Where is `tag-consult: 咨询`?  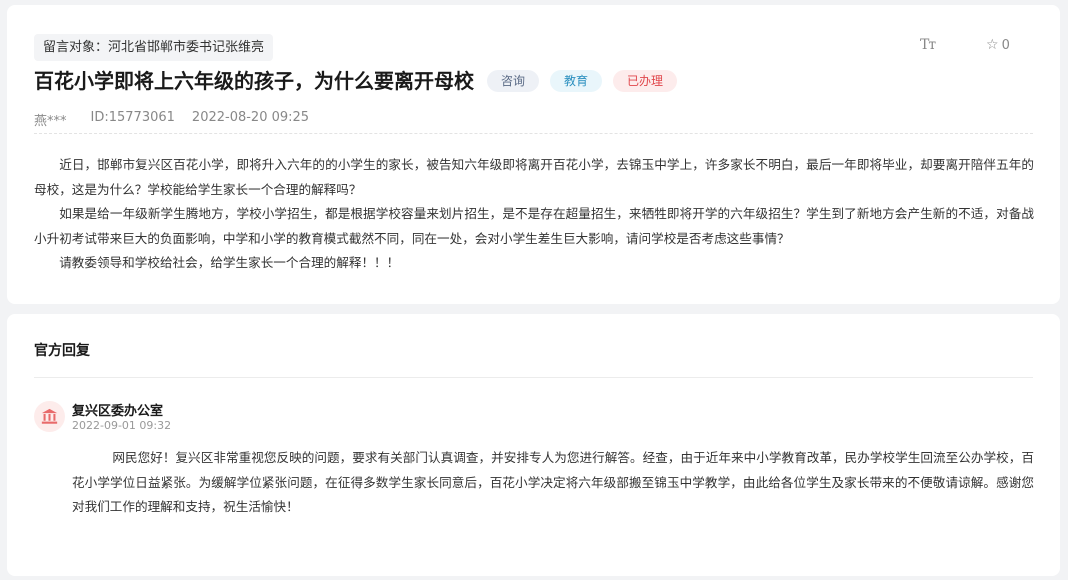 tag-consult: 咨询 is located at coordinates (513, 81).